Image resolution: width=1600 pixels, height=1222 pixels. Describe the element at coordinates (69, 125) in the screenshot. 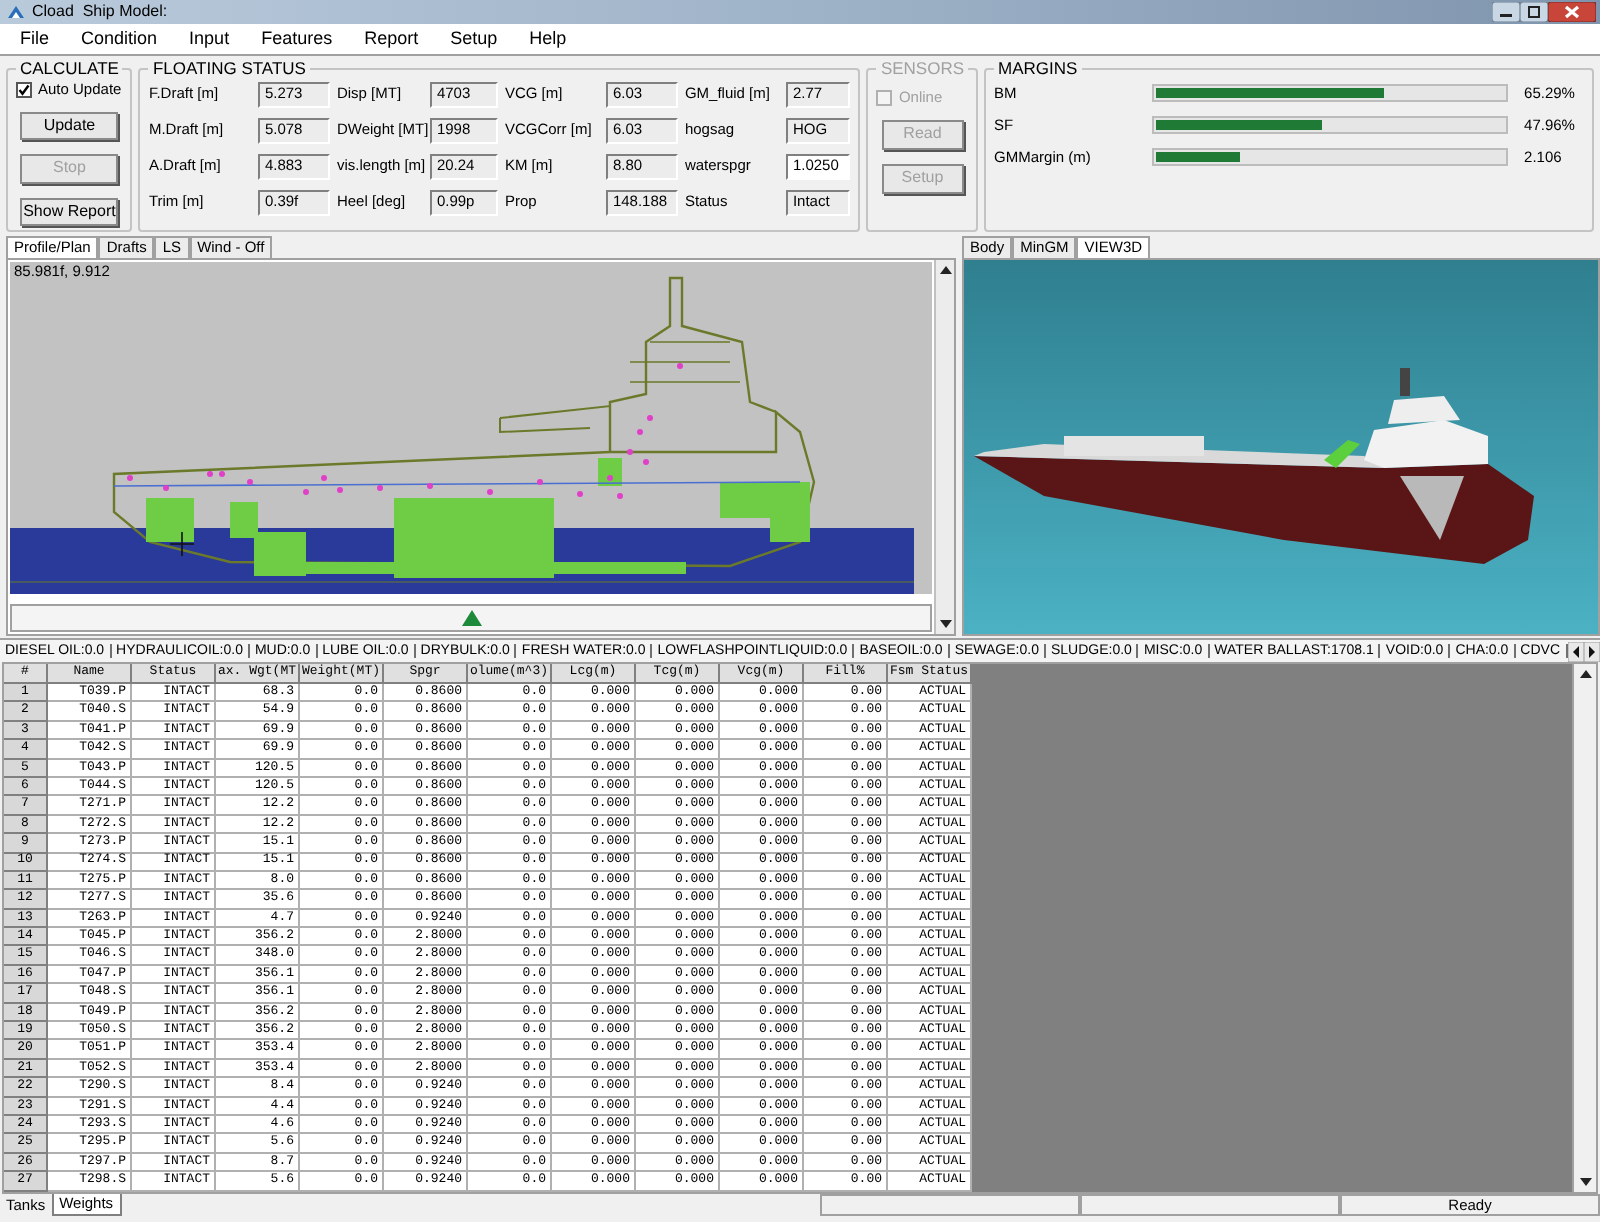

I see `push-button: Update` at that location.